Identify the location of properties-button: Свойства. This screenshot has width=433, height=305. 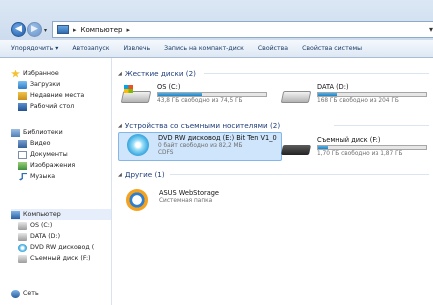
(273, 48).